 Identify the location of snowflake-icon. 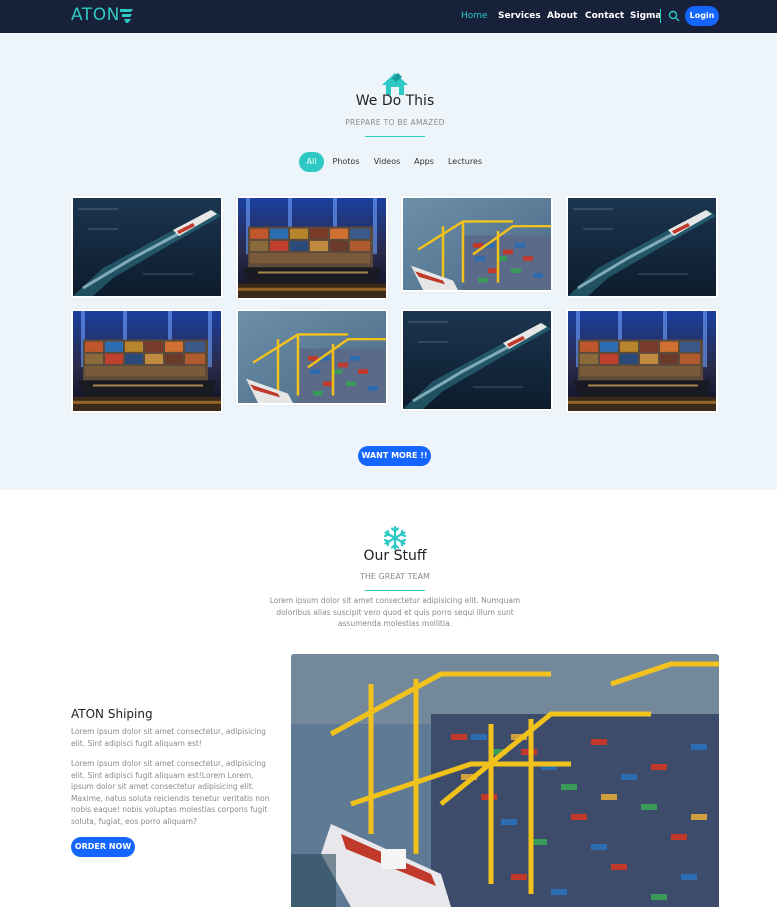
(395, 538).